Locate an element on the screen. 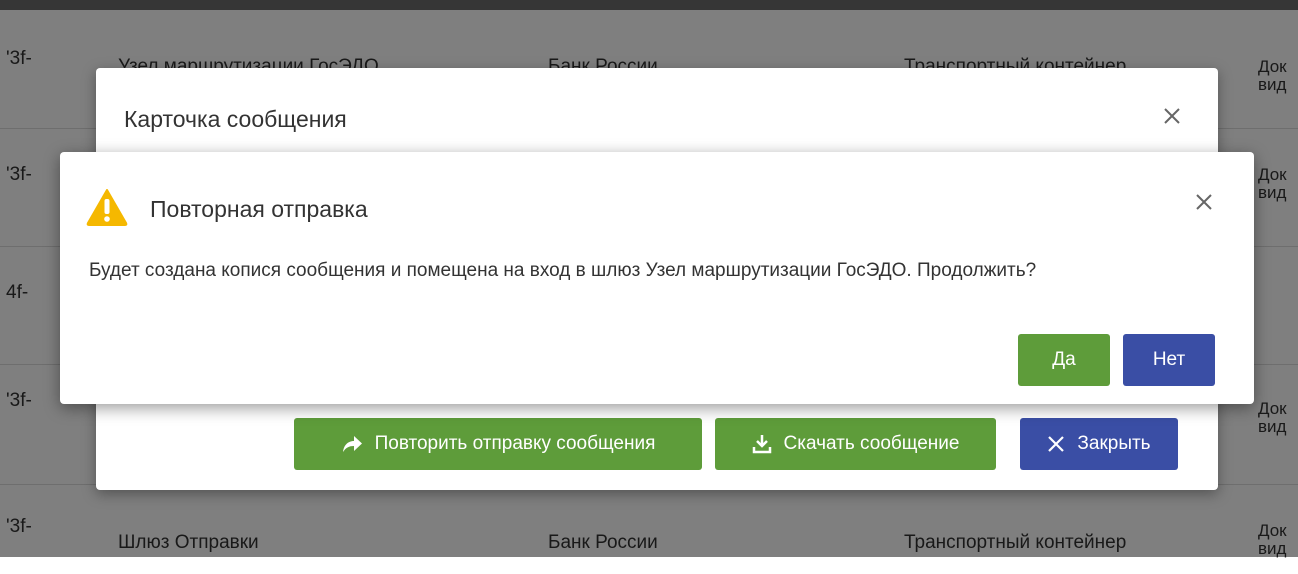  card-title: Карточка сообщения is located at coordinates (235, 119).